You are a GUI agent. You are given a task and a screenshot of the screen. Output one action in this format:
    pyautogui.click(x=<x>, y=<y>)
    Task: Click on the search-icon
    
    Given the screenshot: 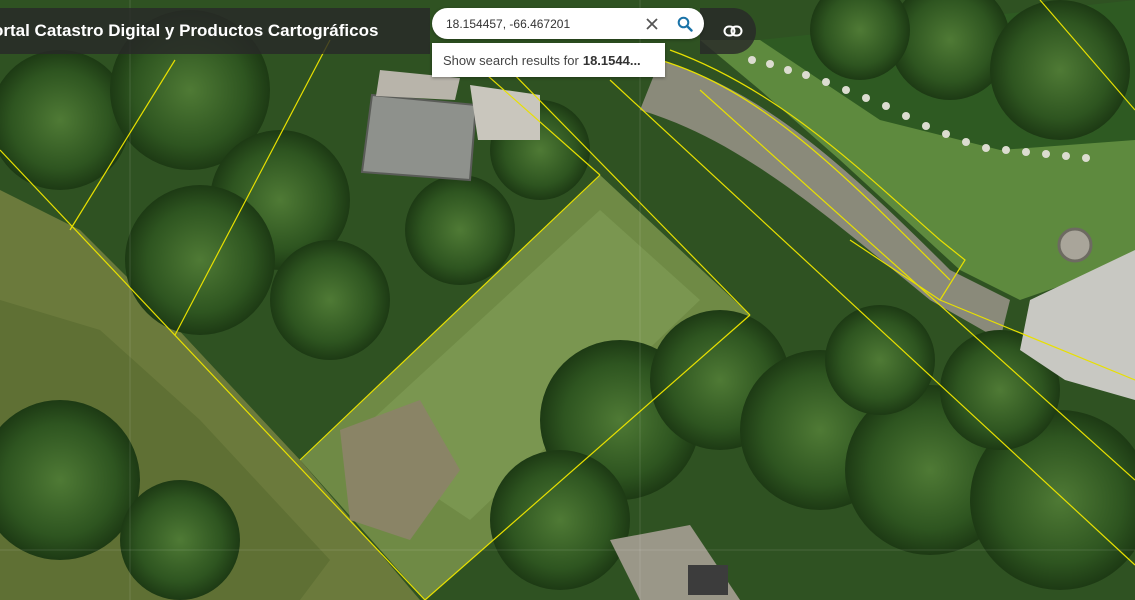 What is the action you would take?
    pyautogui.click(x=685, y=24)
    